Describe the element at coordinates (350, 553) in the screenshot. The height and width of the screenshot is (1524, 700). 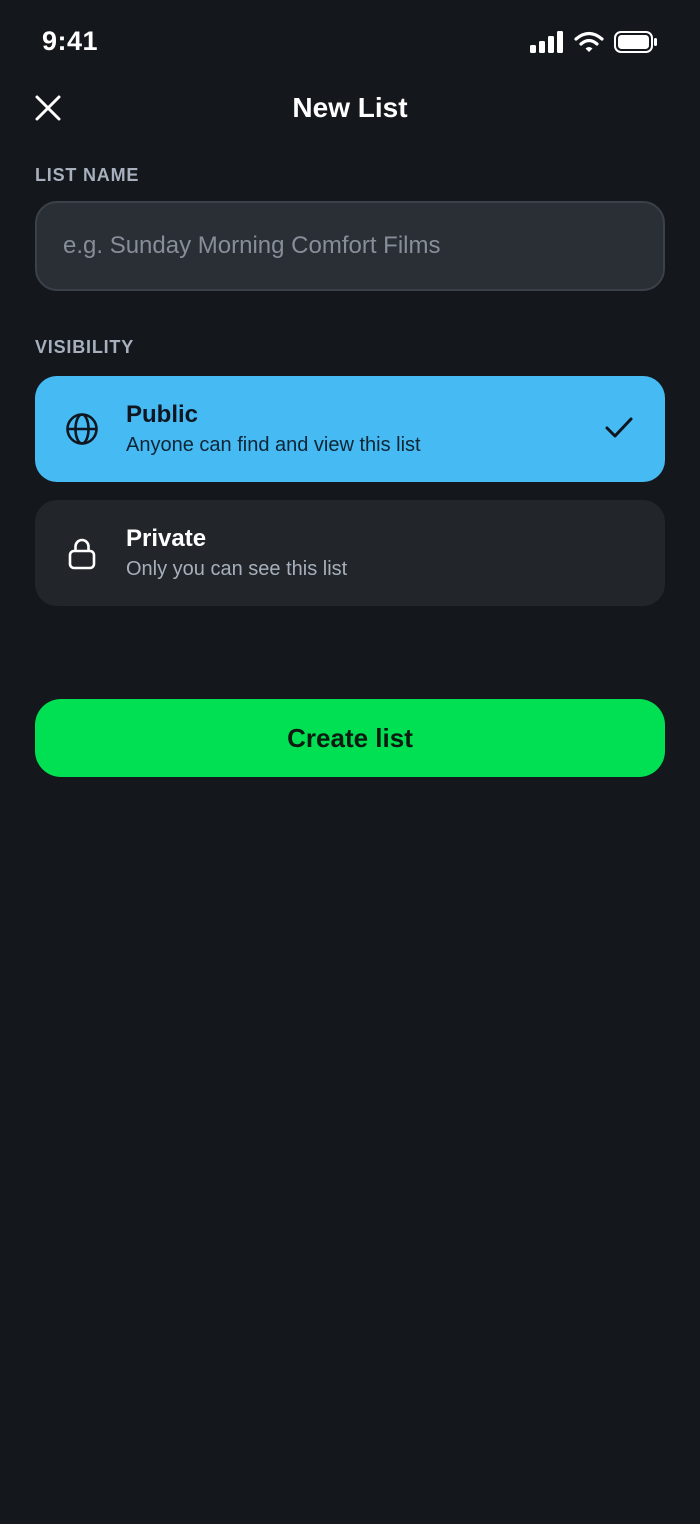
I see `visibility-option-private: Private Only you can see this list` at that location.